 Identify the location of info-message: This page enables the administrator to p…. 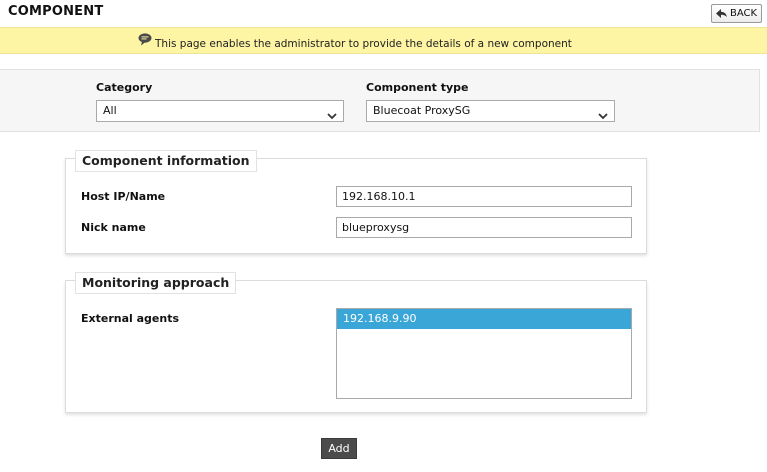
(363, 44).